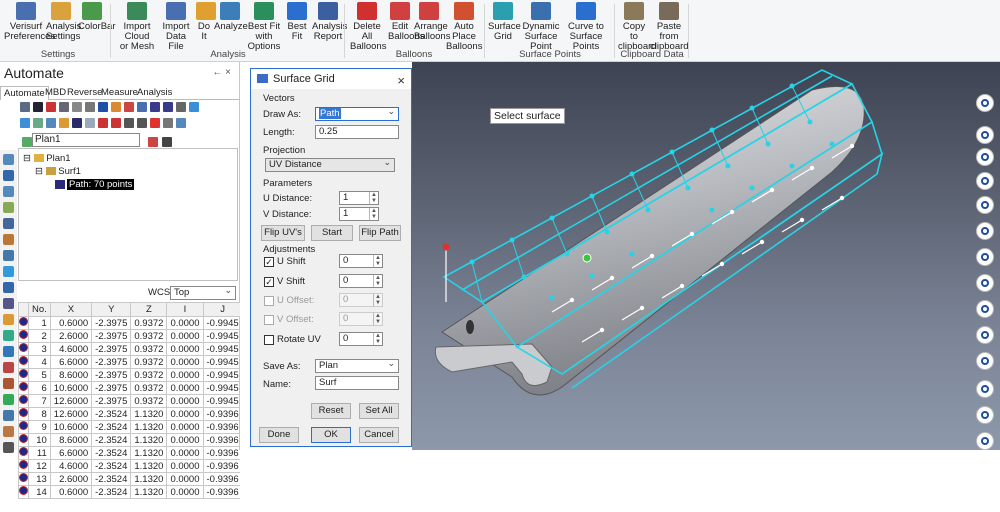 The image size is (1000, 512). I want to click on close-icon: ×, so click(401, 81).